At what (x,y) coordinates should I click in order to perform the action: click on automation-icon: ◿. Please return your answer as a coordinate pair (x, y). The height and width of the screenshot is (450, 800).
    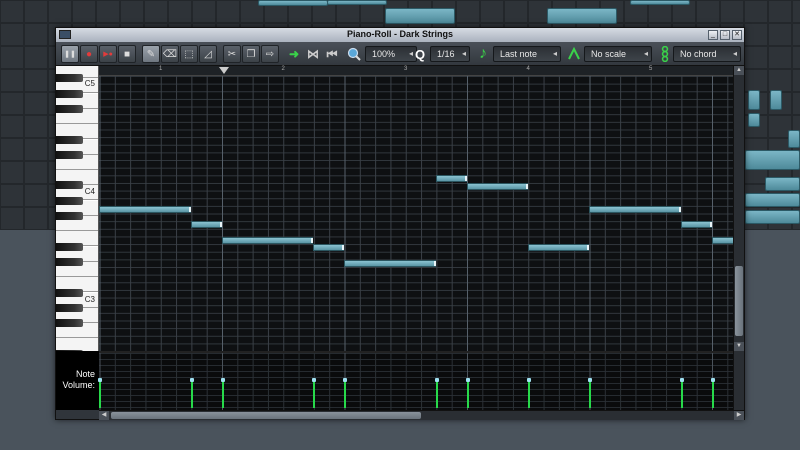
    Looking at the image, I should click on (208, 54).